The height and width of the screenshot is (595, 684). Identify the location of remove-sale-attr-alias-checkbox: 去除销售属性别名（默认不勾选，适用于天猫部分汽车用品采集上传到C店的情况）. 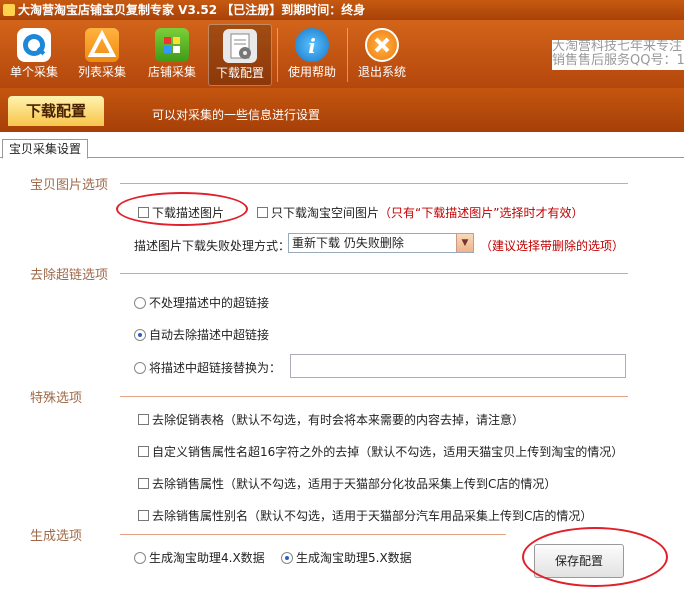
(365, 515).